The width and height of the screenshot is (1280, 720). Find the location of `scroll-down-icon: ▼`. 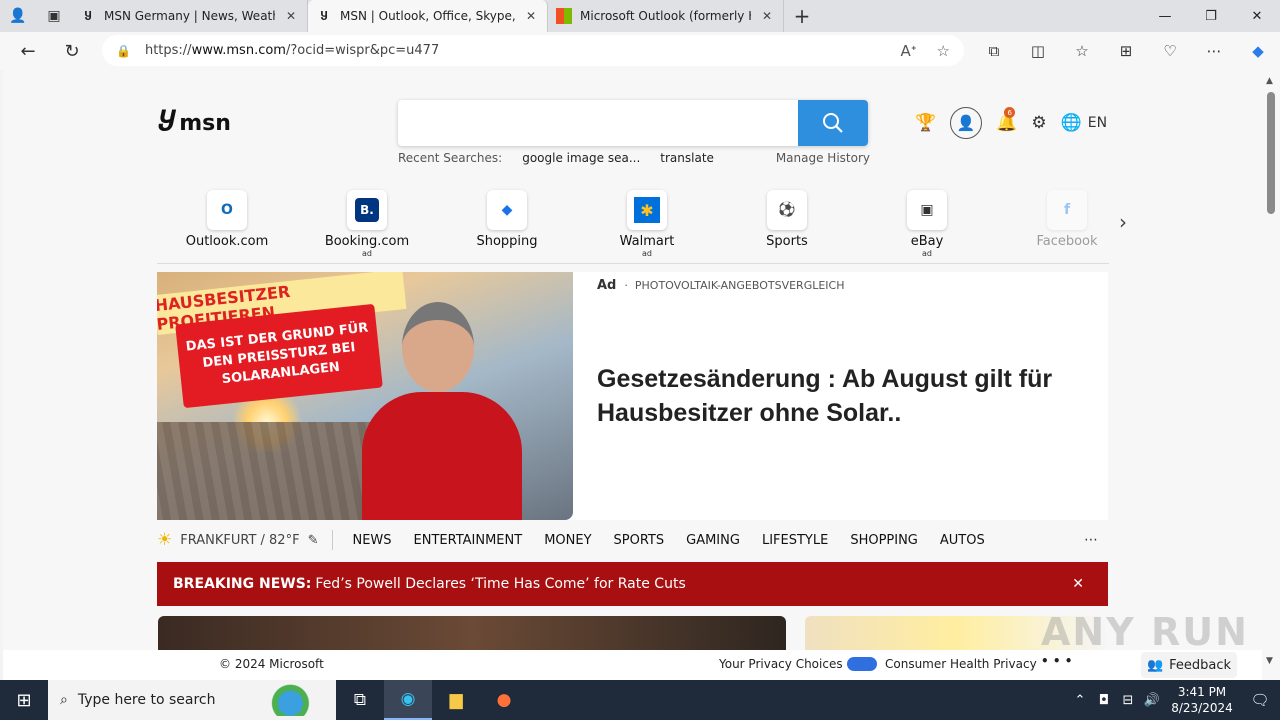

scroll-down-icon: ▼ is located at coordinates (1269, 661).